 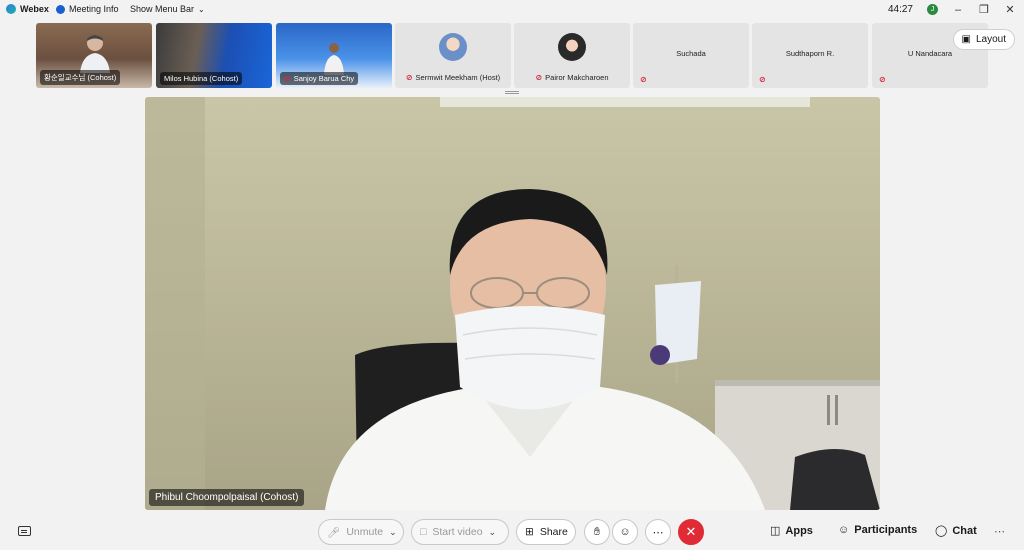 What do you see at coordinates (34, 9) in the screenshot?
I see `app-name: Webex` at bounding box center [34, 9].